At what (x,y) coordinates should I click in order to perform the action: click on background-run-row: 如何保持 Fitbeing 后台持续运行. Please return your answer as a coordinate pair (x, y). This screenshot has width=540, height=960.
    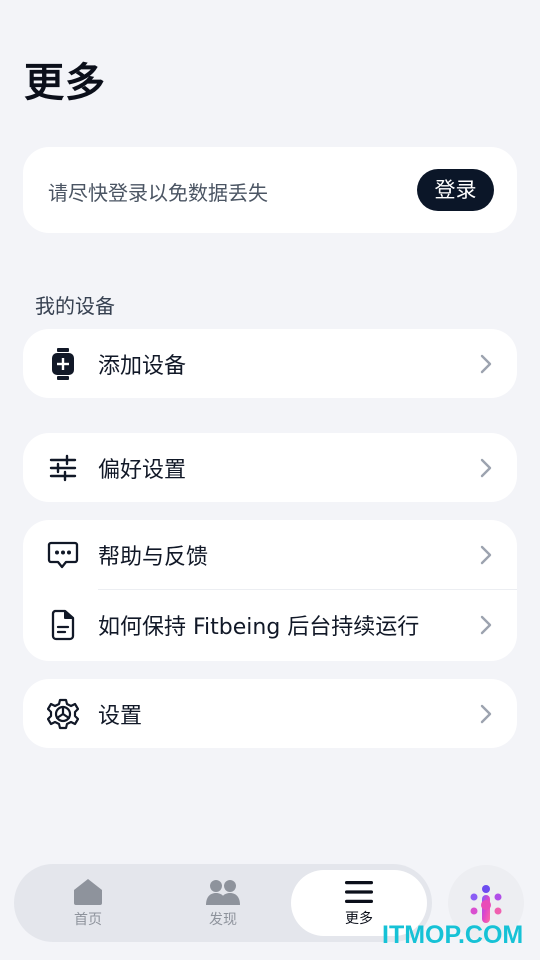
    Looking at the image, I should click on (270, 625).